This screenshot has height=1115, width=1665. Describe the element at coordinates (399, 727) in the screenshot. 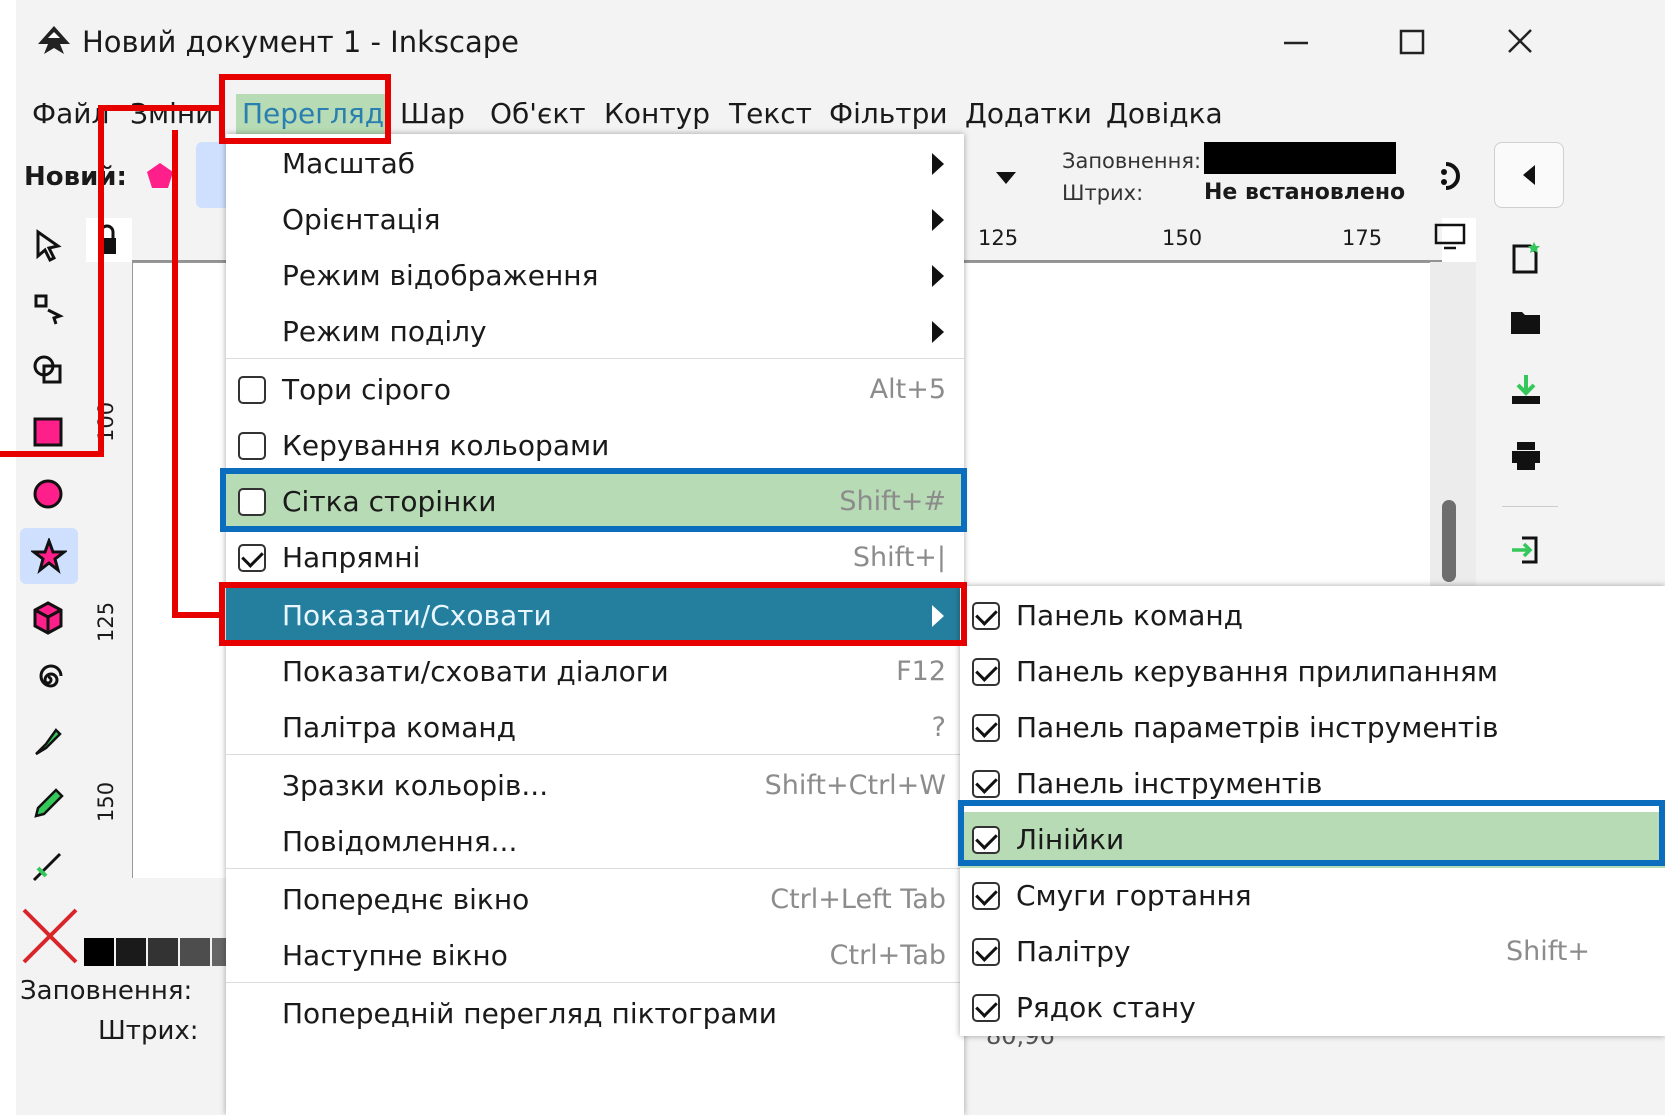

I see `menu-item-label: Палітра команд` at that location.